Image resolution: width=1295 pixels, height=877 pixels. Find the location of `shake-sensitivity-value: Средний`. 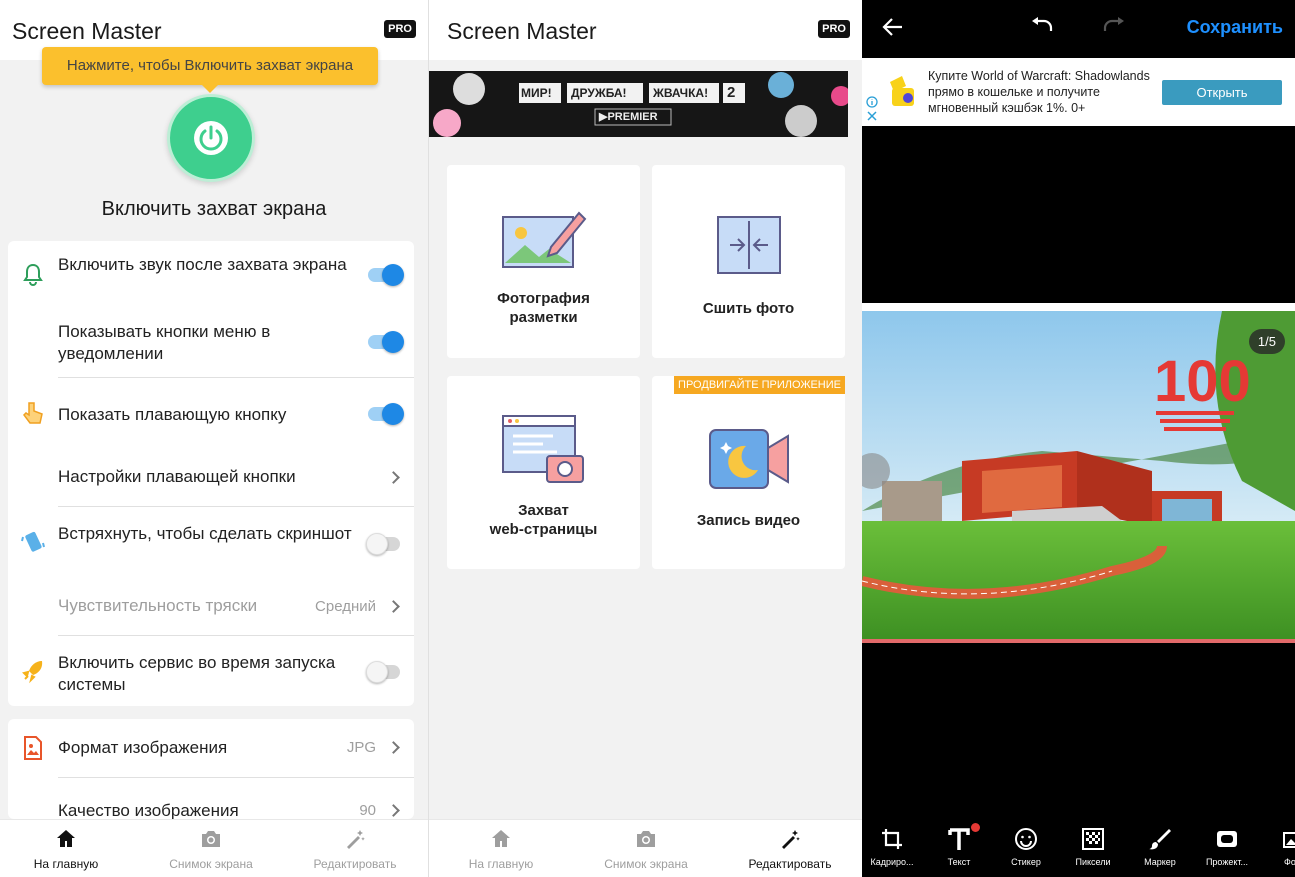

shake-sensitivity-value: Средний is located at coordinates (345, 606).